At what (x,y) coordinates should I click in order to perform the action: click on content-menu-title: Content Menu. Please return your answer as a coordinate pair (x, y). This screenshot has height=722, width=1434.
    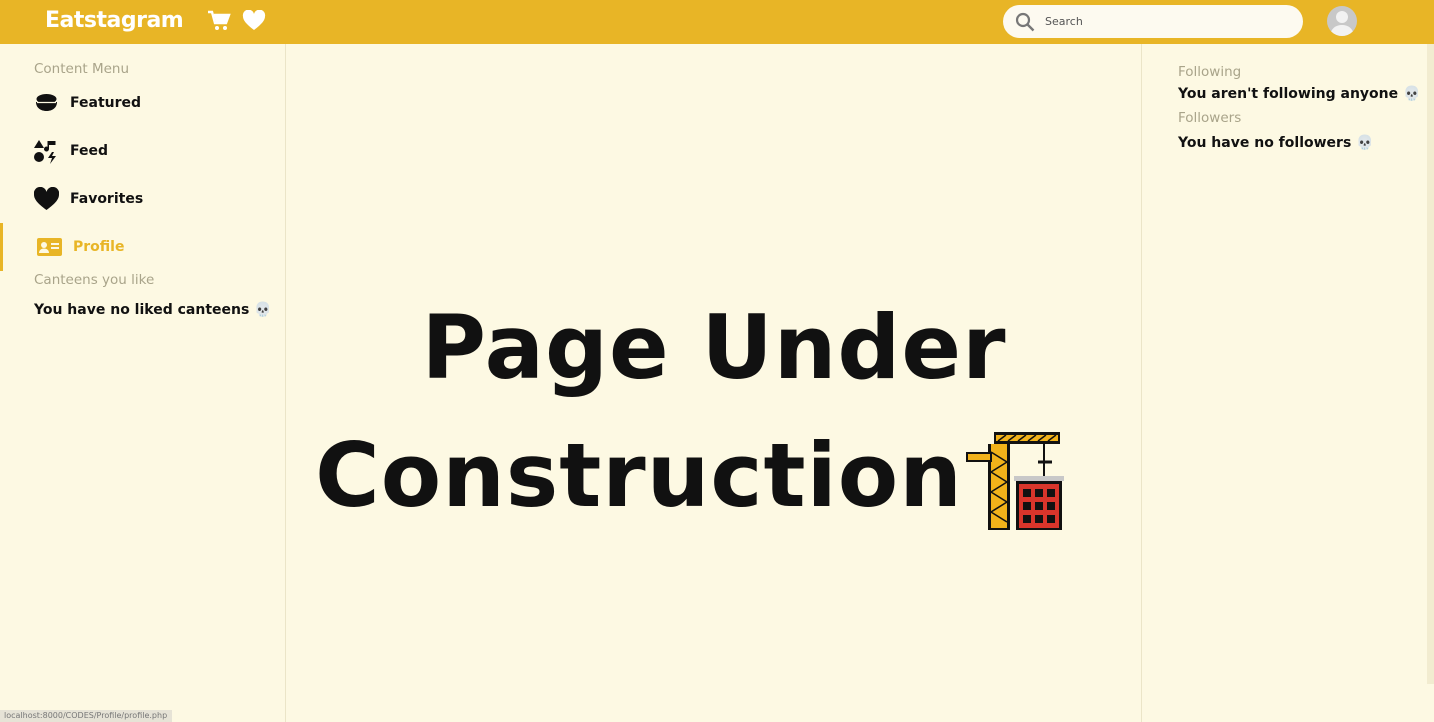
    Looking at the image, I should click on (82, 69).